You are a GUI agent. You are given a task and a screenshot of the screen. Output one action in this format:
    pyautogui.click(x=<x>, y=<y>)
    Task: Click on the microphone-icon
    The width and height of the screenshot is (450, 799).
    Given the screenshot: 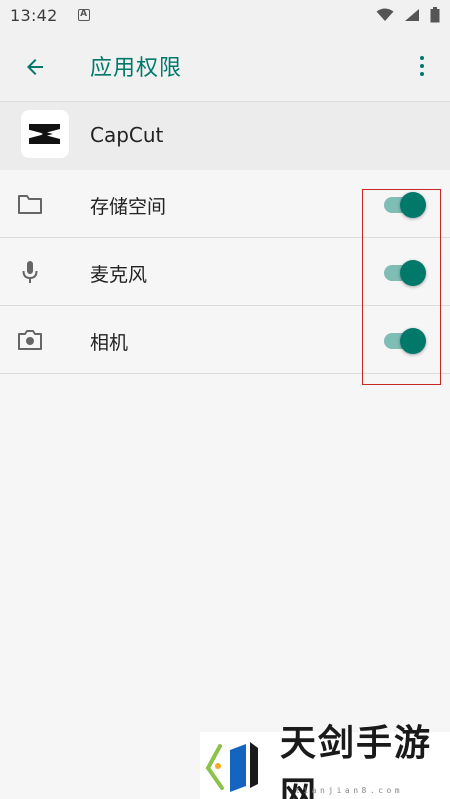 What is the action you would take?
    pyautogui.click(x=30, y=272)
    